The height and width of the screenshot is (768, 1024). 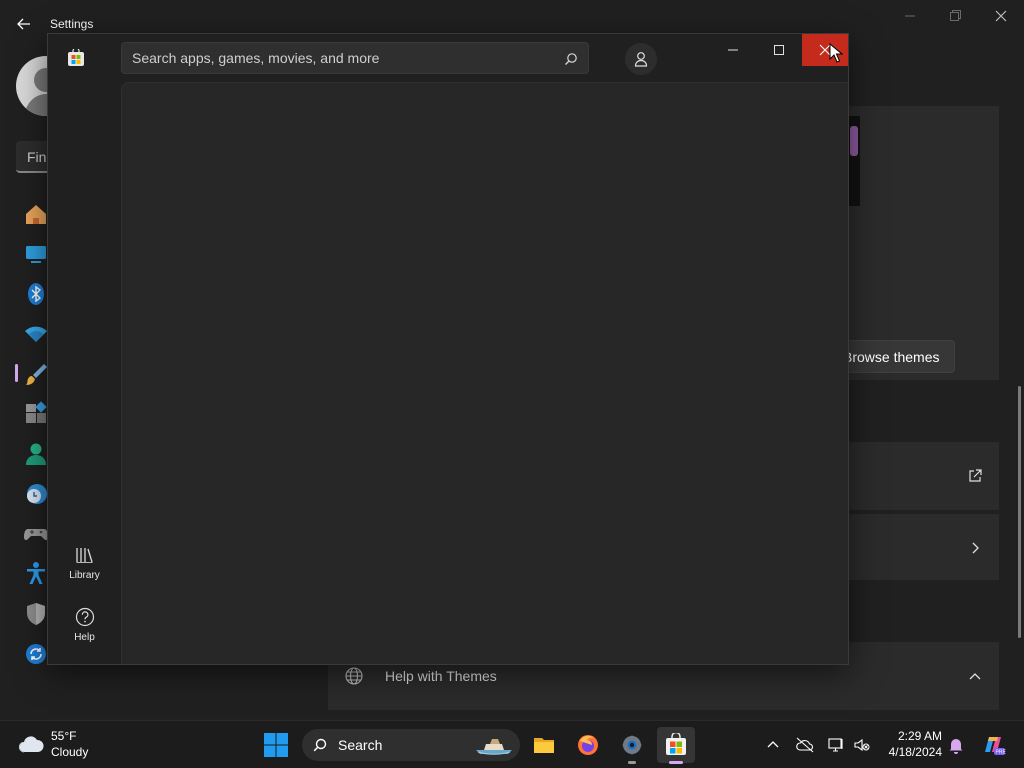 What do you see at coordinates (975, 476) in the screenshot?
I see `external-link-icon` at bounding box center [975, 476].